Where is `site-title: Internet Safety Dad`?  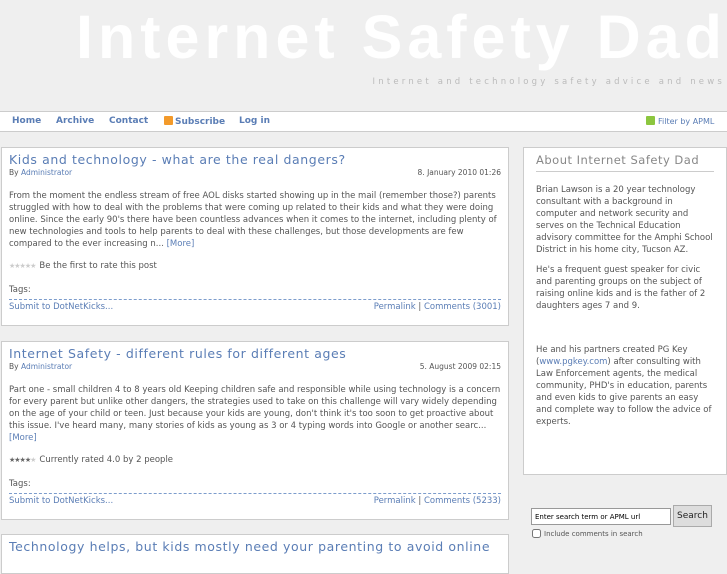 site-title: Internet Safety Dad is located at coordinates (401, 37).